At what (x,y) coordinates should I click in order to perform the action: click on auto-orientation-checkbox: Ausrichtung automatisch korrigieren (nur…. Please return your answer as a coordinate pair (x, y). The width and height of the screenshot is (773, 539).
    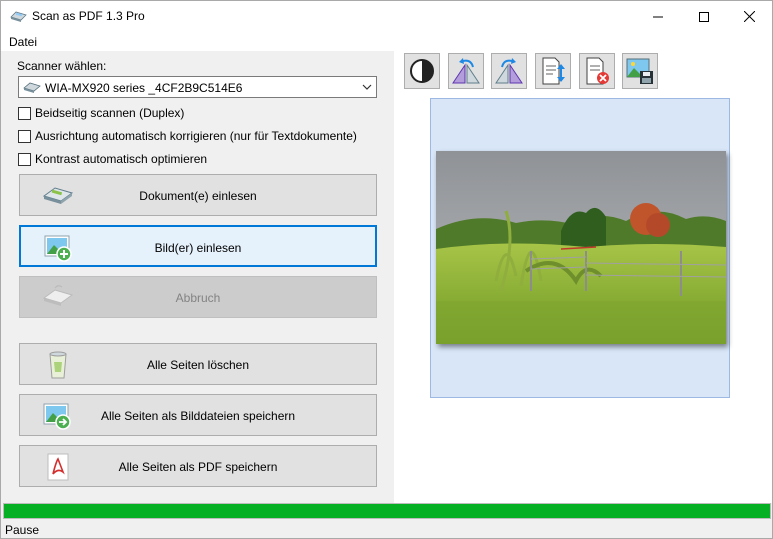
    Looking at the image, I should click on (187, 136).